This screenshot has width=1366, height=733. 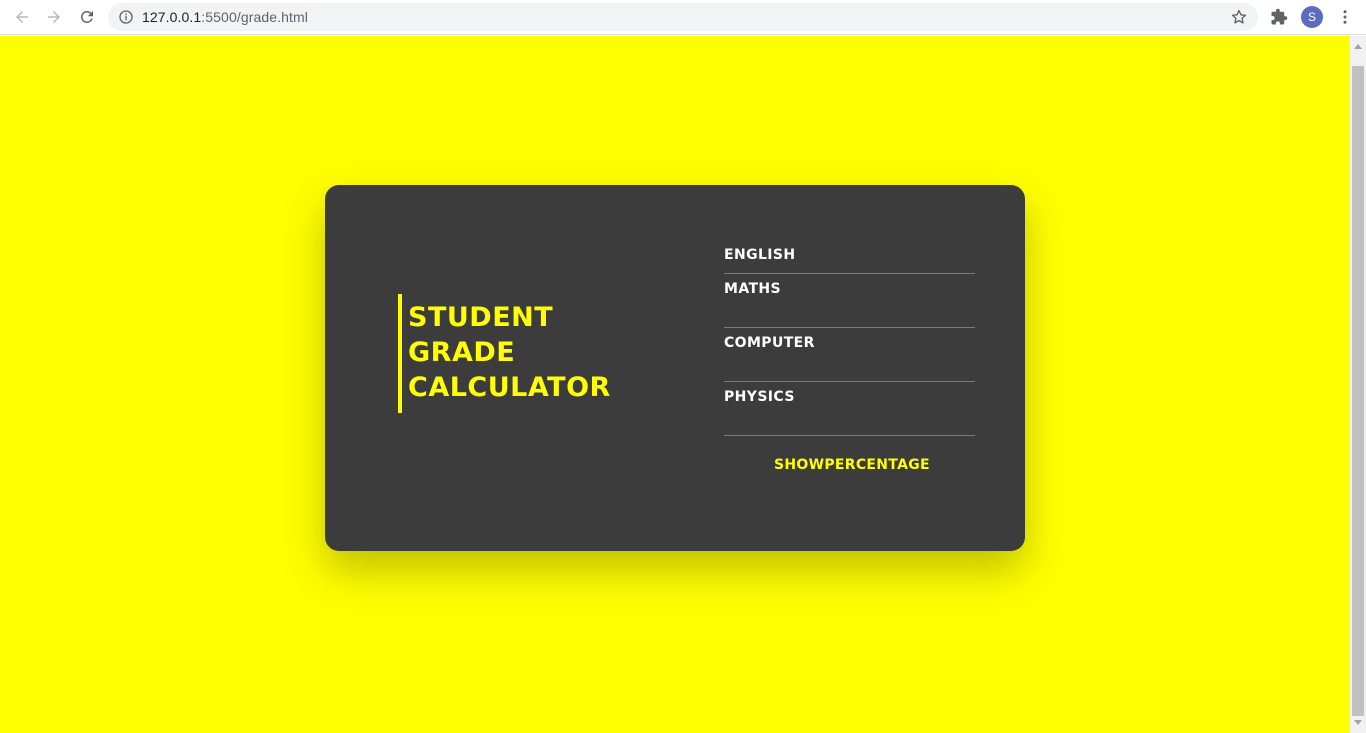 I want to click on browser-toolbar: 127.0.0.1:5500/grade.html S, so click(x=683, y=17).